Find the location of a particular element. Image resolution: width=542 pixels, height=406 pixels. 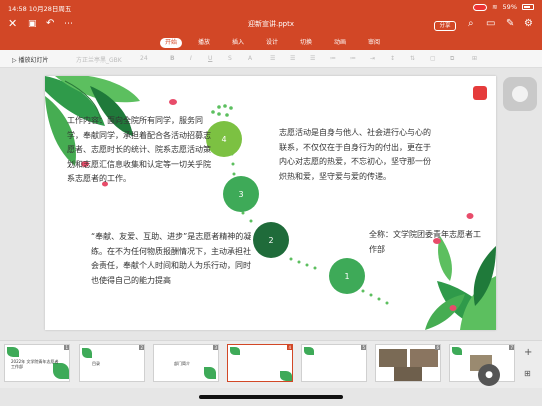

edit-icon: ✎ is located at coordinates (510, 24).